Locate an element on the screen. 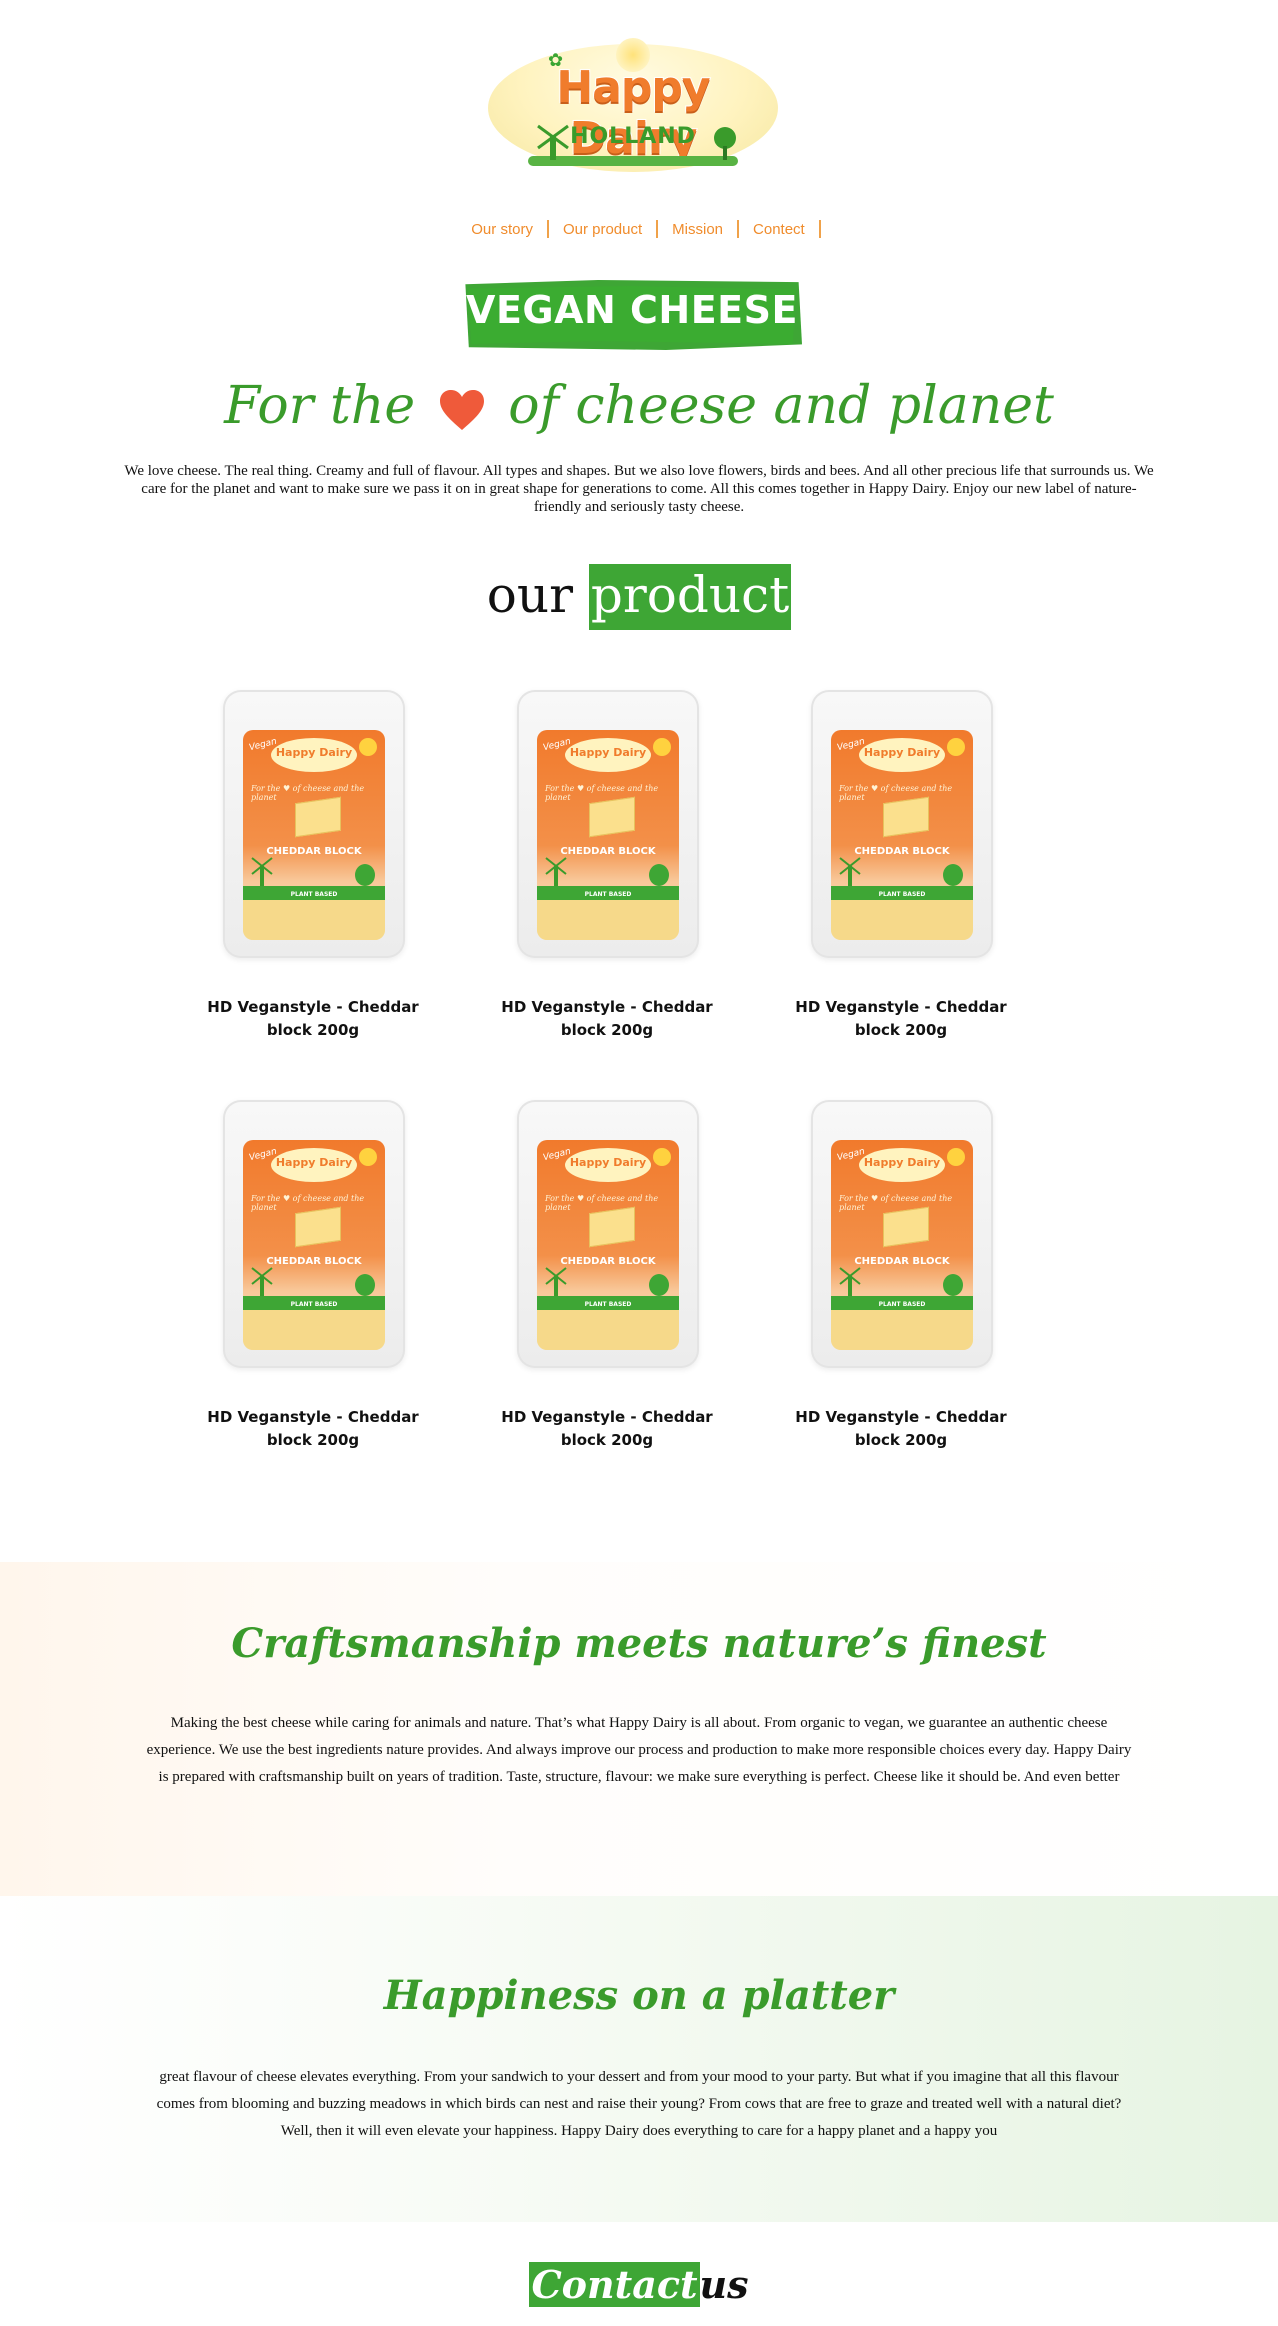  tagline-heading: For the of cheese and planet is located at coordinates (639, 406).